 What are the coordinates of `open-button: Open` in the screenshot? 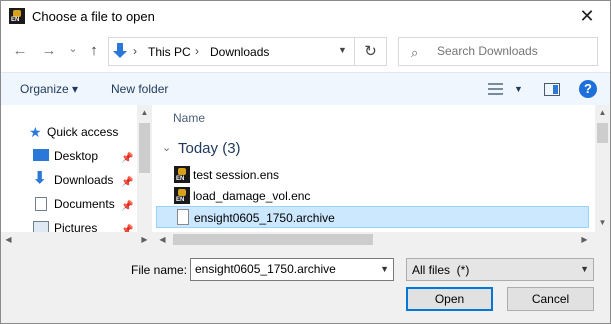 It's located at (449, 299).